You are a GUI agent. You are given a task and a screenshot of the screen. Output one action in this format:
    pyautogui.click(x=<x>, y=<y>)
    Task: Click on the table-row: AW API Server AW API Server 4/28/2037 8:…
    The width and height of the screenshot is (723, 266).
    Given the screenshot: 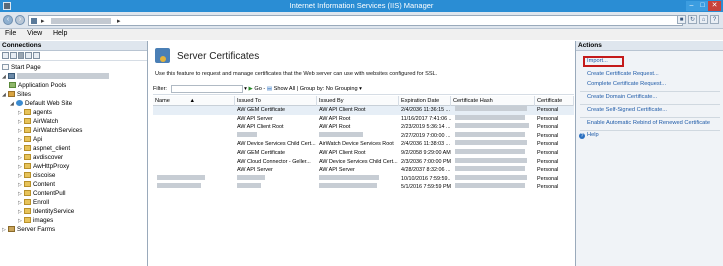 What is the action you would take?
    pyautogui.click(x=363, y=170)
    